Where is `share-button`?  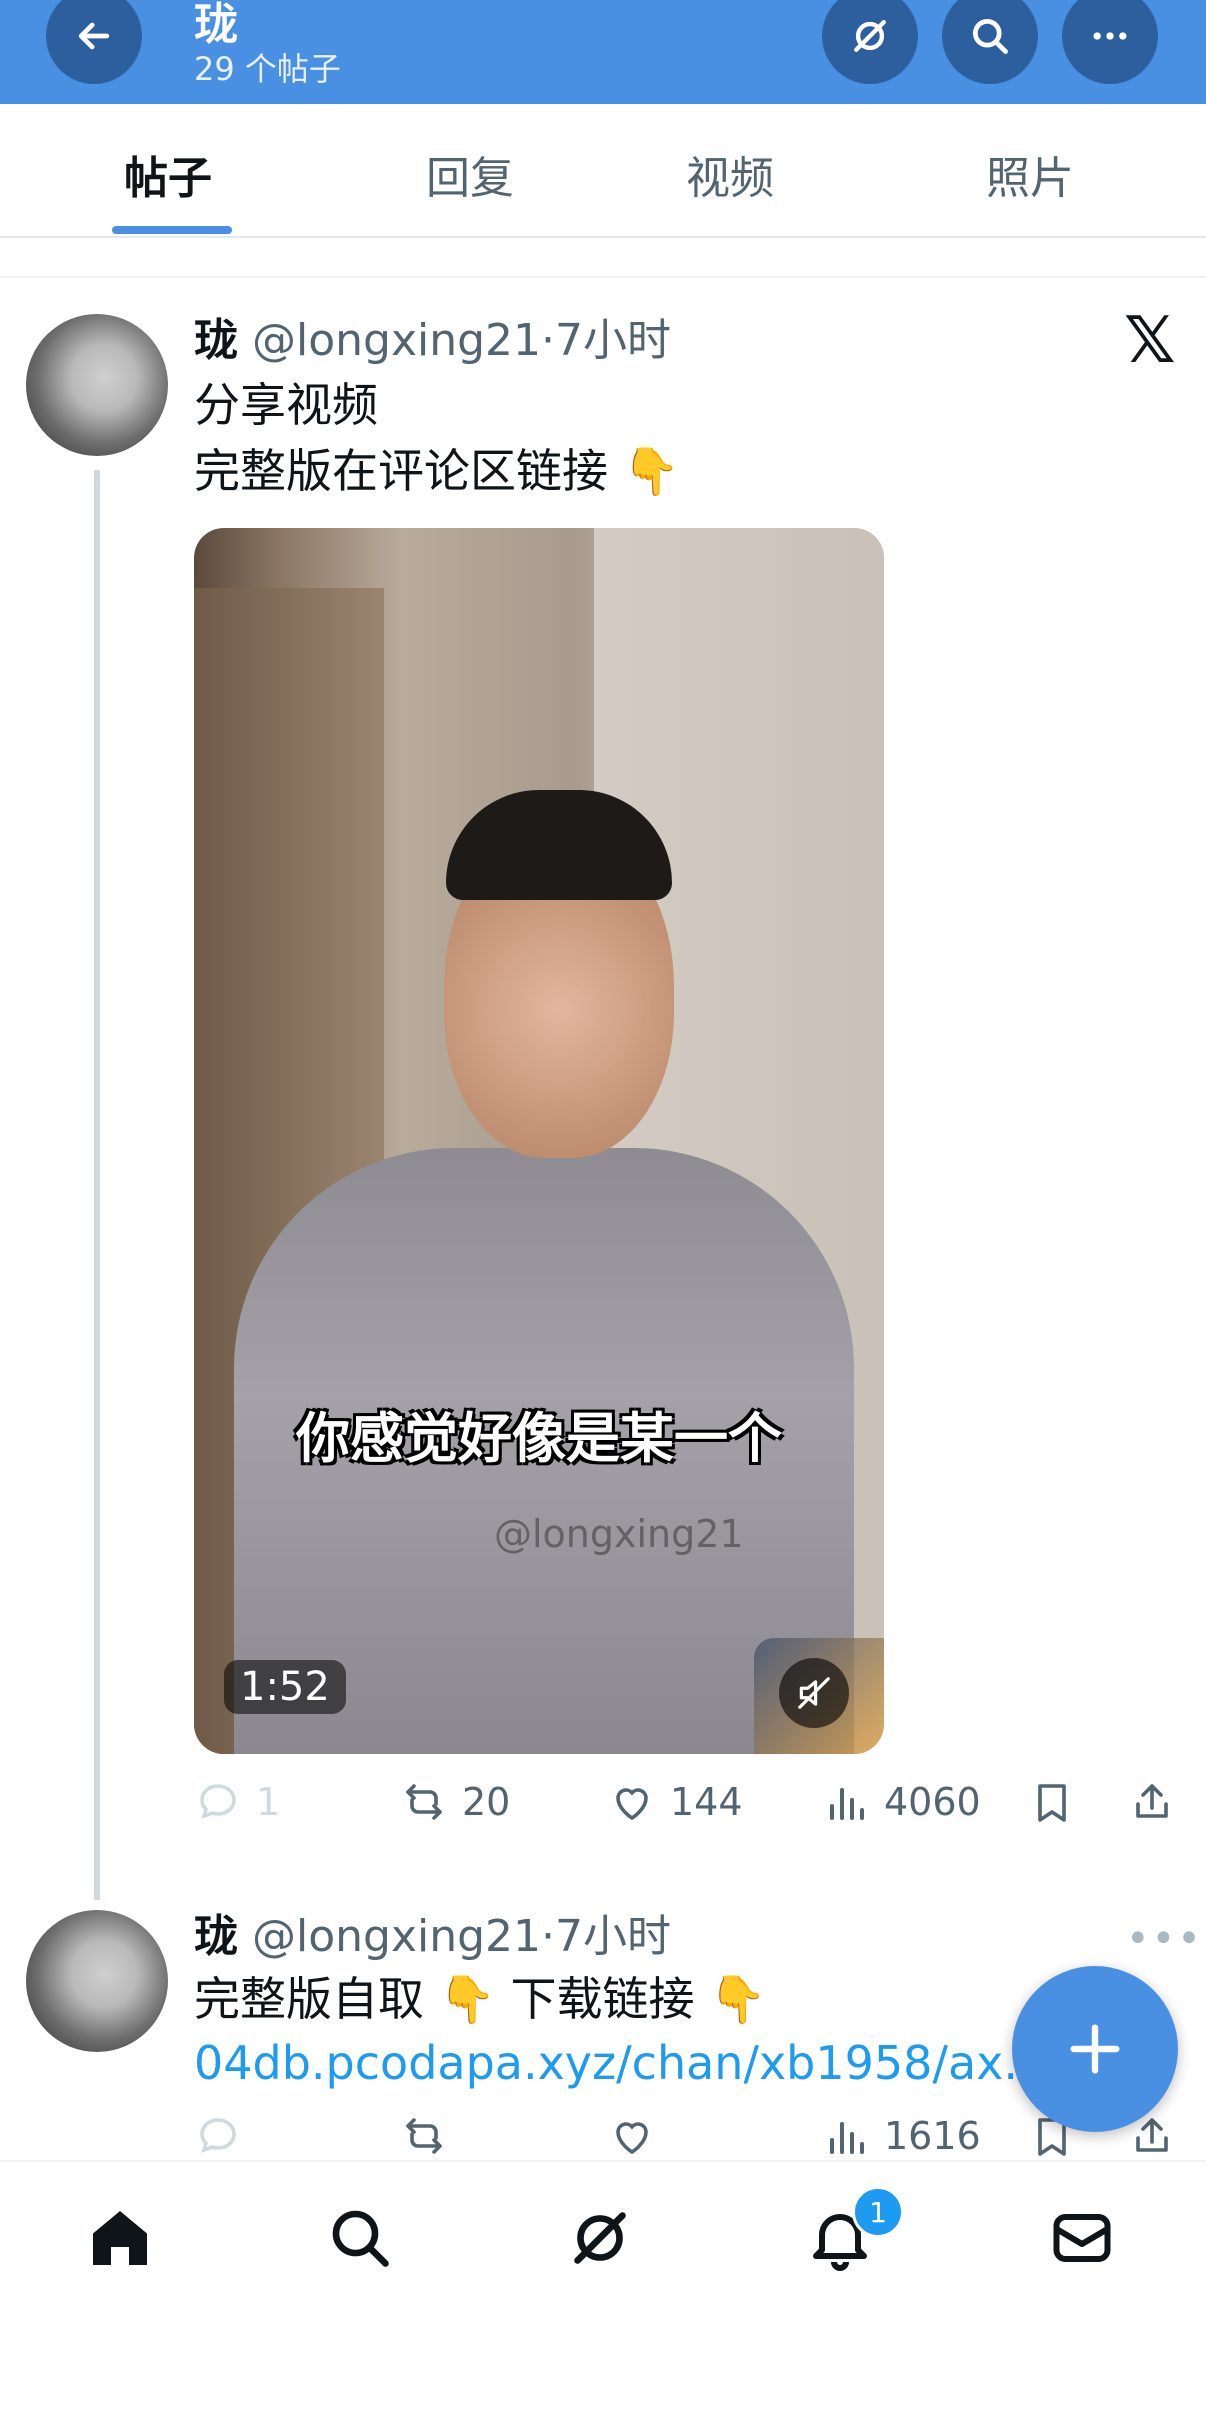
share-button is located at coordinates (1159, 1802).